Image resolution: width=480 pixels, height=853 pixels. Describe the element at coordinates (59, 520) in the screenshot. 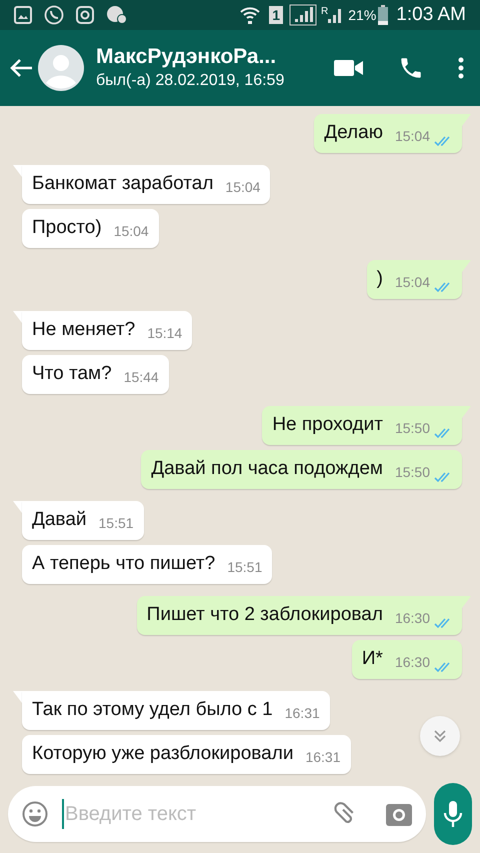

I see `message-text: Давай` at that location.